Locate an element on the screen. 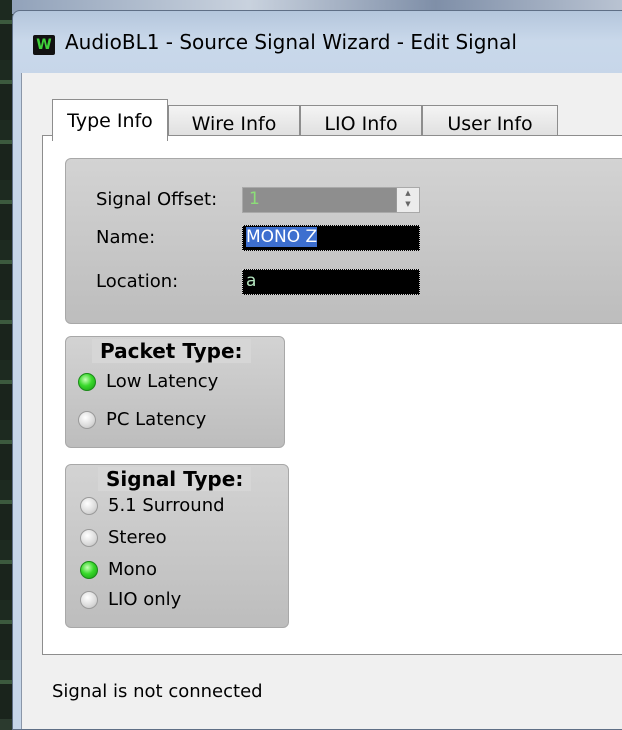 The width and height of the screenshot is (622, 730). radio-5-1-surround: 5.1 Surround is located at coordinates (152, 505).